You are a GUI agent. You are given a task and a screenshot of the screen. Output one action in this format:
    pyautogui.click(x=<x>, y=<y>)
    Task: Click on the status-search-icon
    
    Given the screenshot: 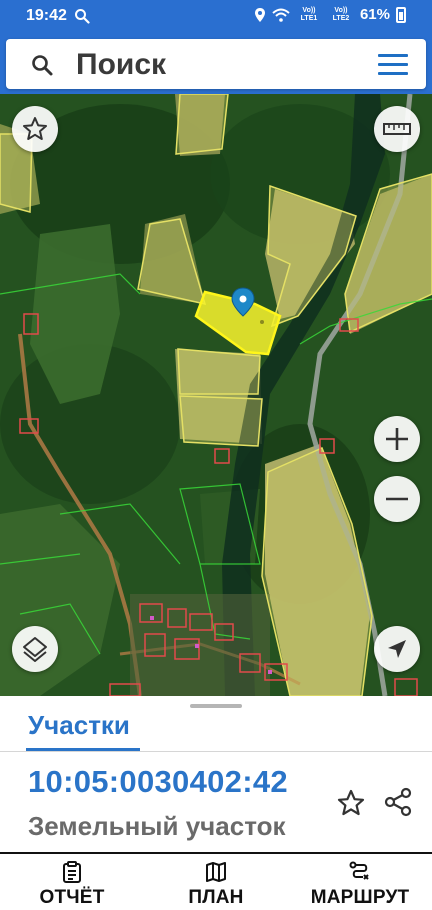 What is the action you would take?
    pyautogui.click(x=82, y=16)
    